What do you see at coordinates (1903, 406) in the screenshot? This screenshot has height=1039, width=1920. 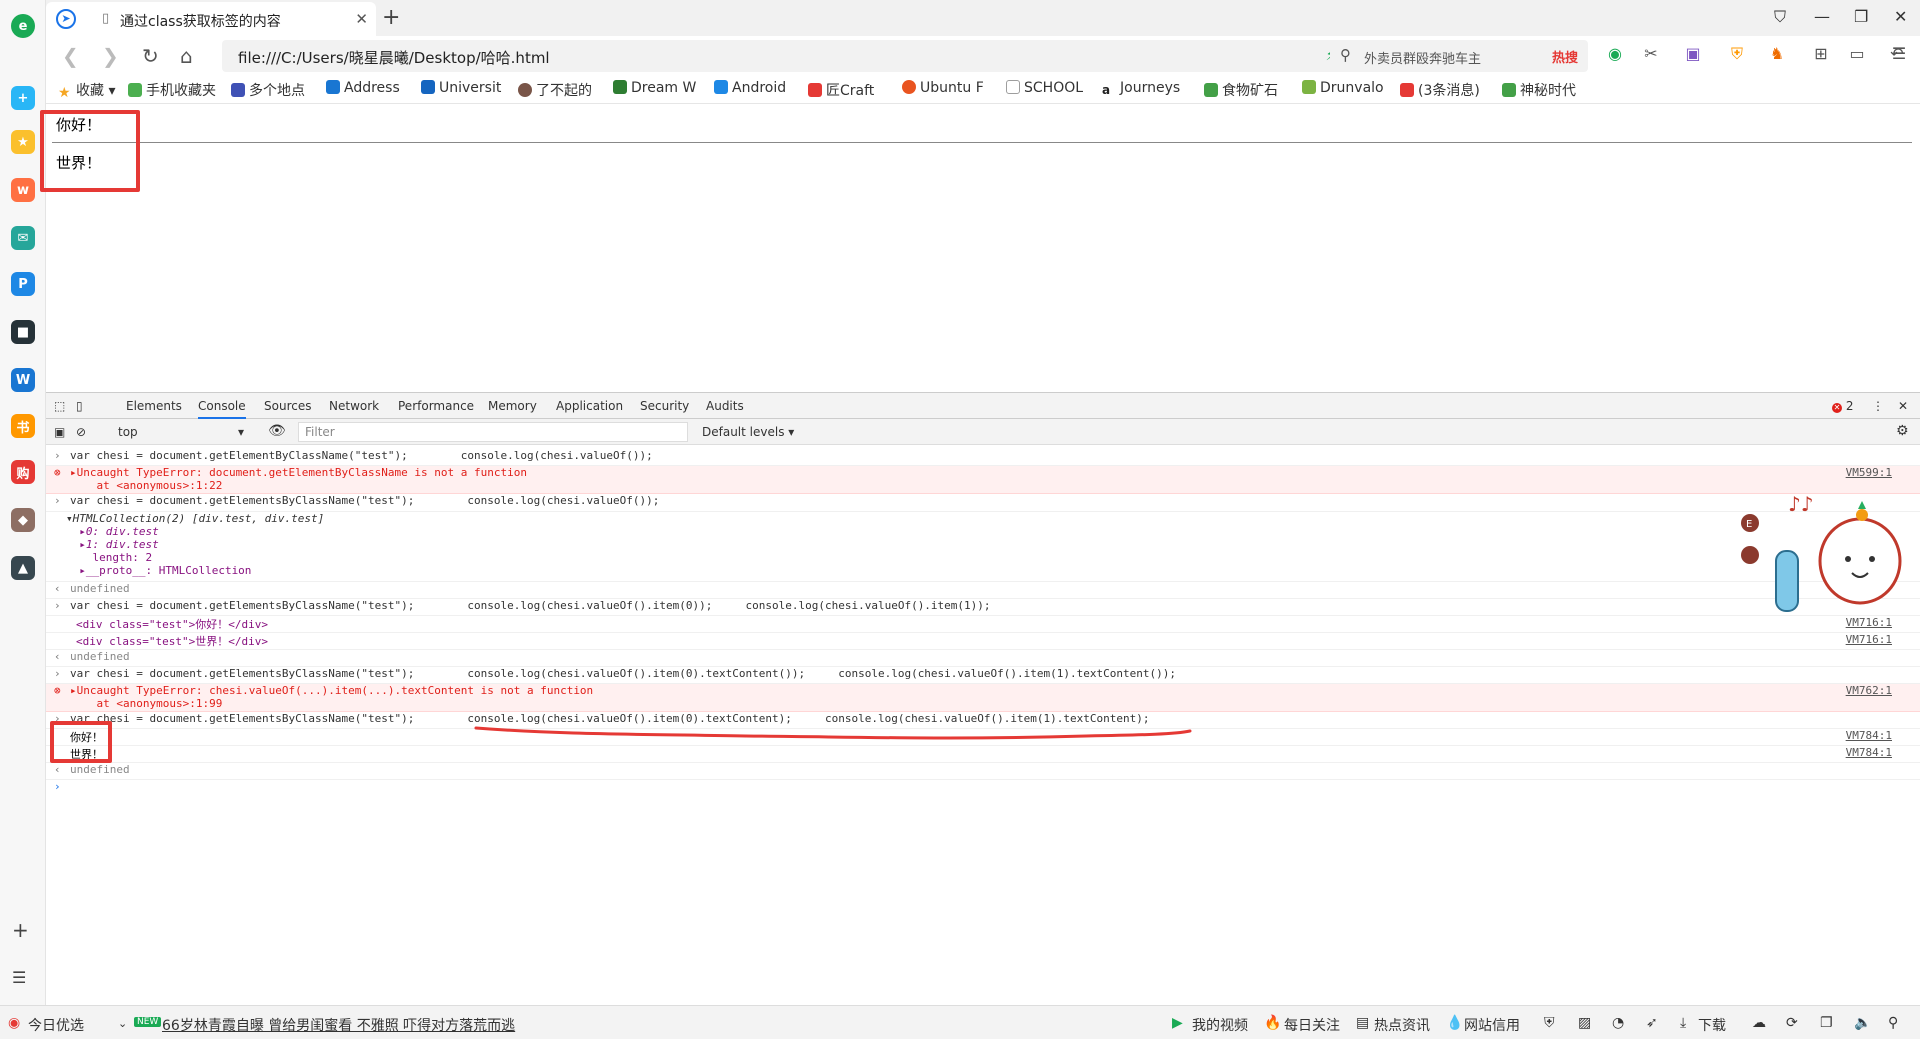 I see `close-devtools-icon: ✕` at bounding box center [1903, 406].